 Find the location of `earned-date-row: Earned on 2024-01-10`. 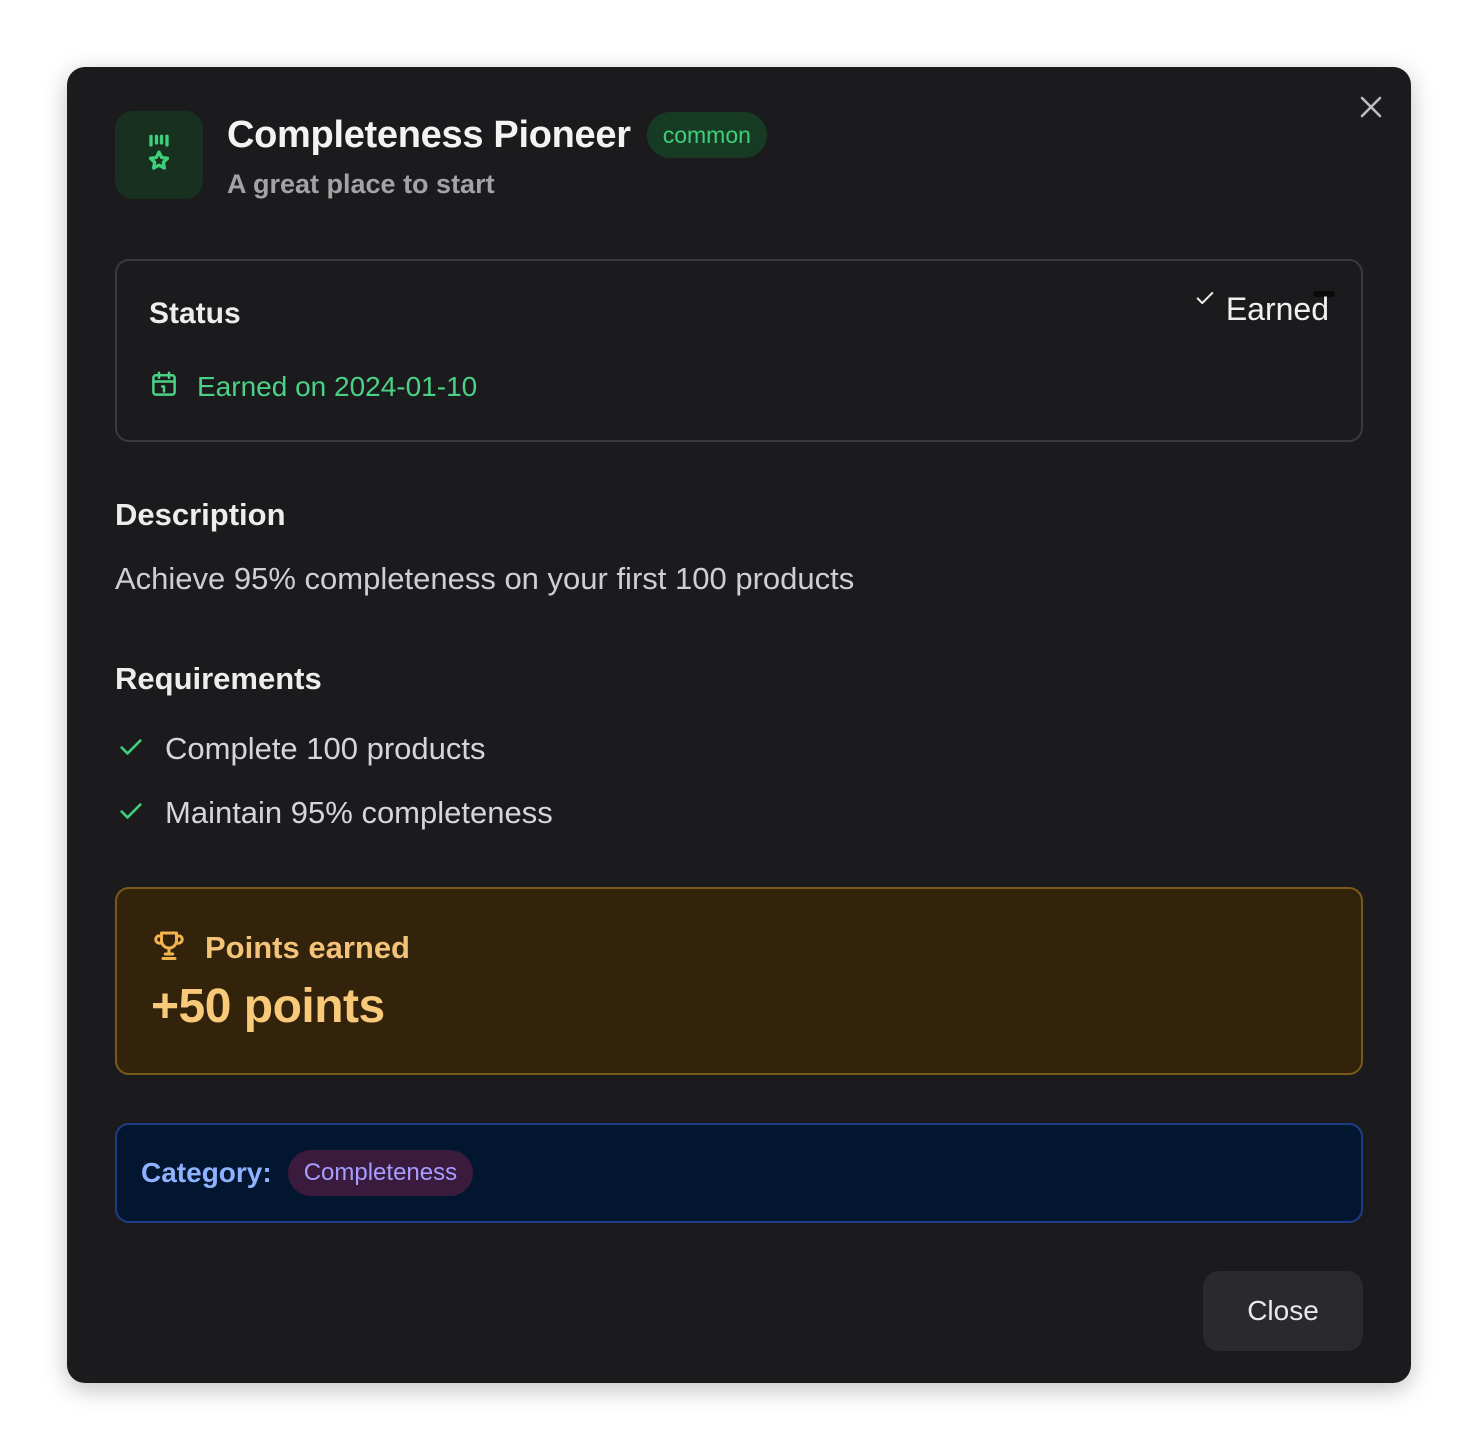

earned-date-row: Earned on 2024-01-10 is located at coordinates (313, 386).